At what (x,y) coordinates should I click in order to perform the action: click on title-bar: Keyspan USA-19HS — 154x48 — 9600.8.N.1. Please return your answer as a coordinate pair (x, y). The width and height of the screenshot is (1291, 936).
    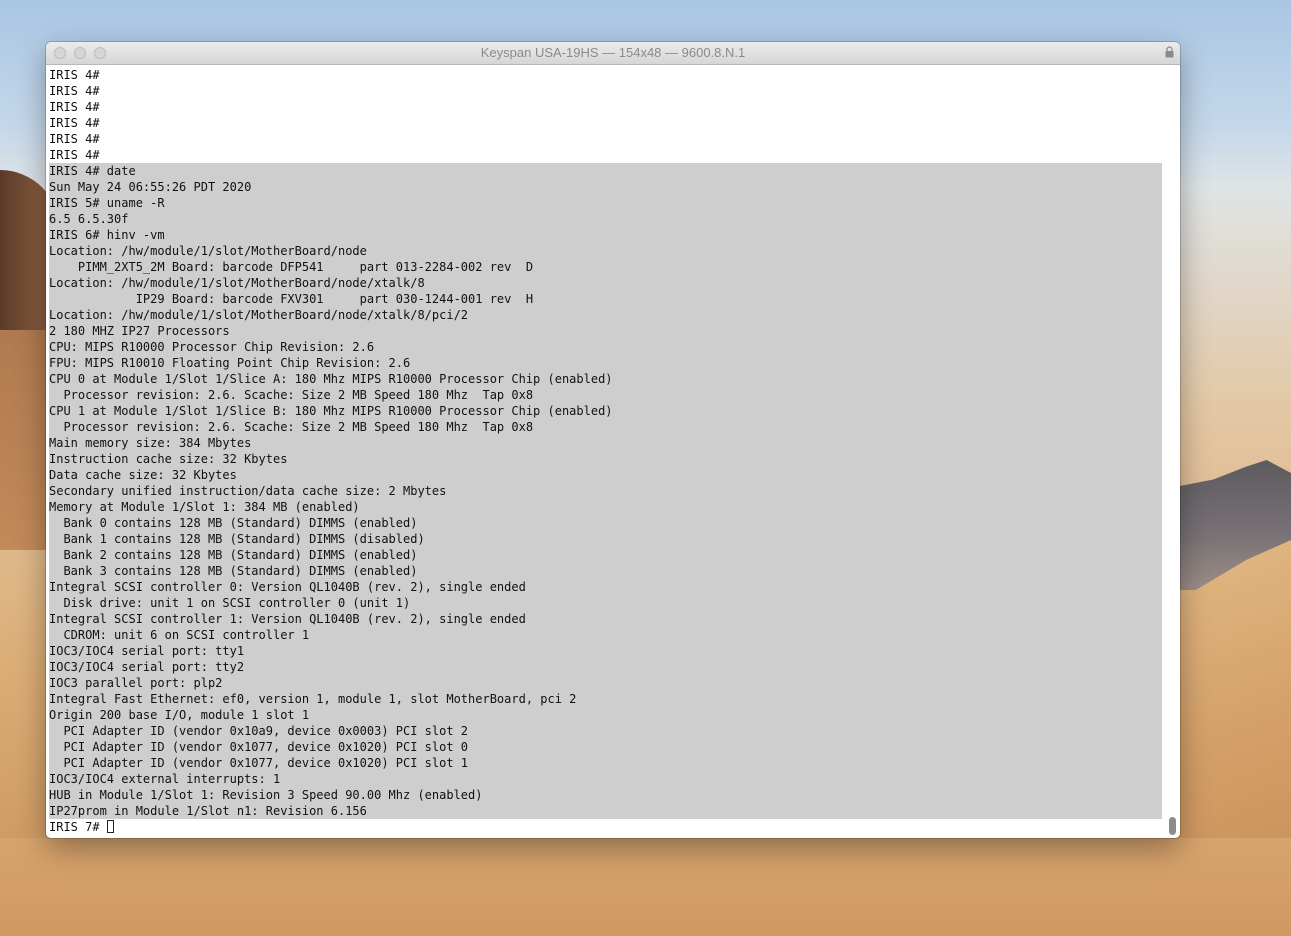
    Looking at the image, I should click on (613, 53).